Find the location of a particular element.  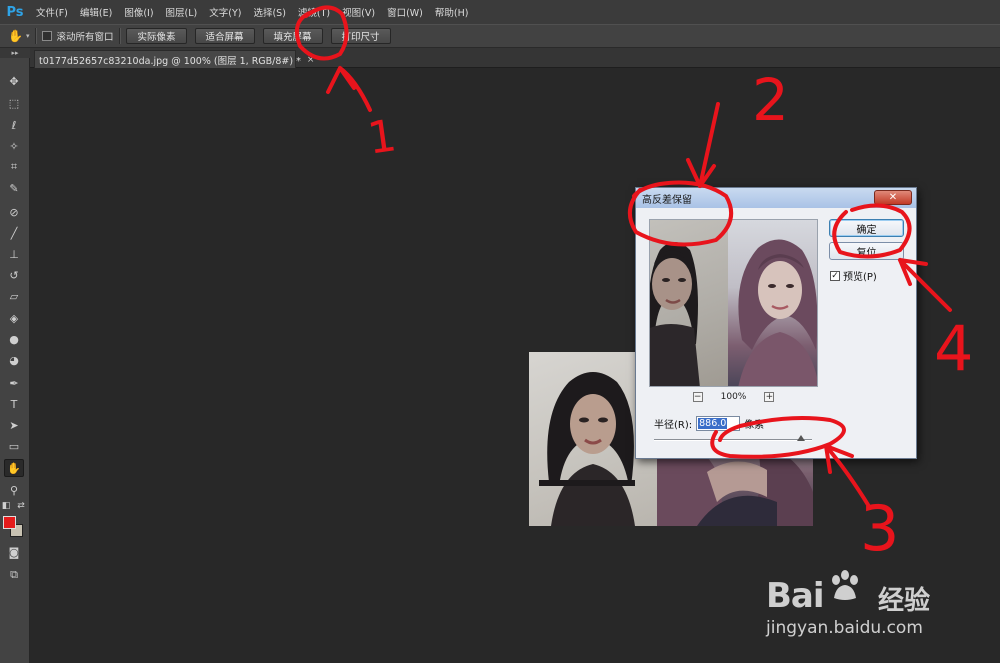

preview-label: 预览(P) is located at coordinates (860, 277).